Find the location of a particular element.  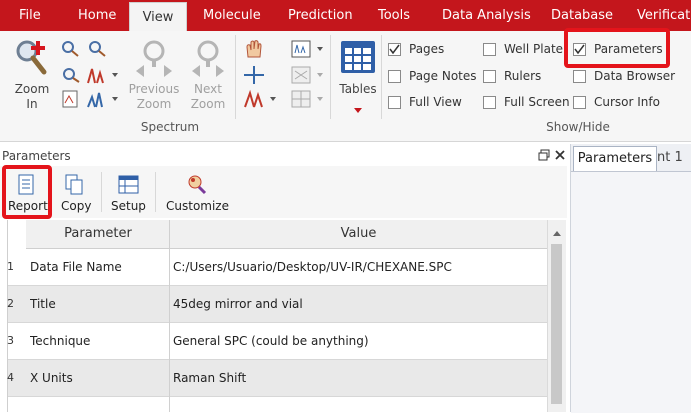

table-row: 4 X Units Raman Shift is located at coordinates (277, 378).